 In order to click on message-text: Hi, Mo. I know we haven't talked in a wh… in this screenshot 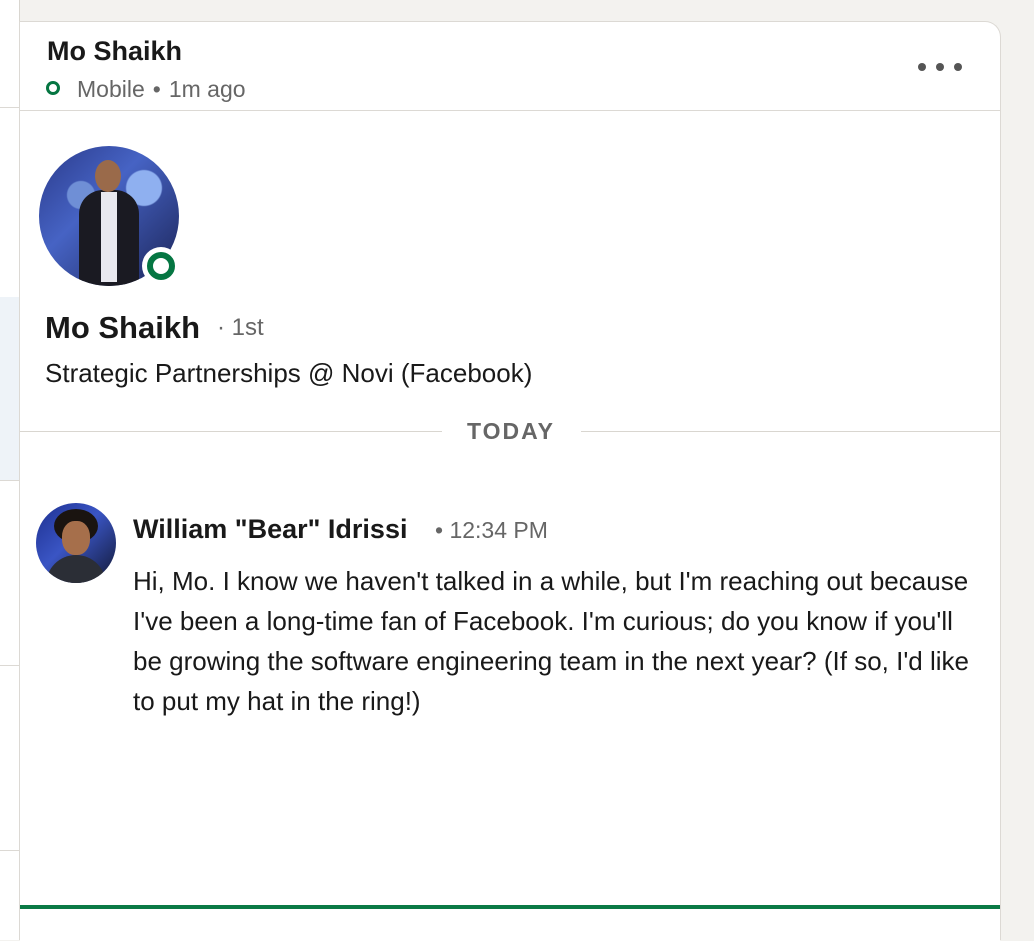, I will do `click(551, 641)`.